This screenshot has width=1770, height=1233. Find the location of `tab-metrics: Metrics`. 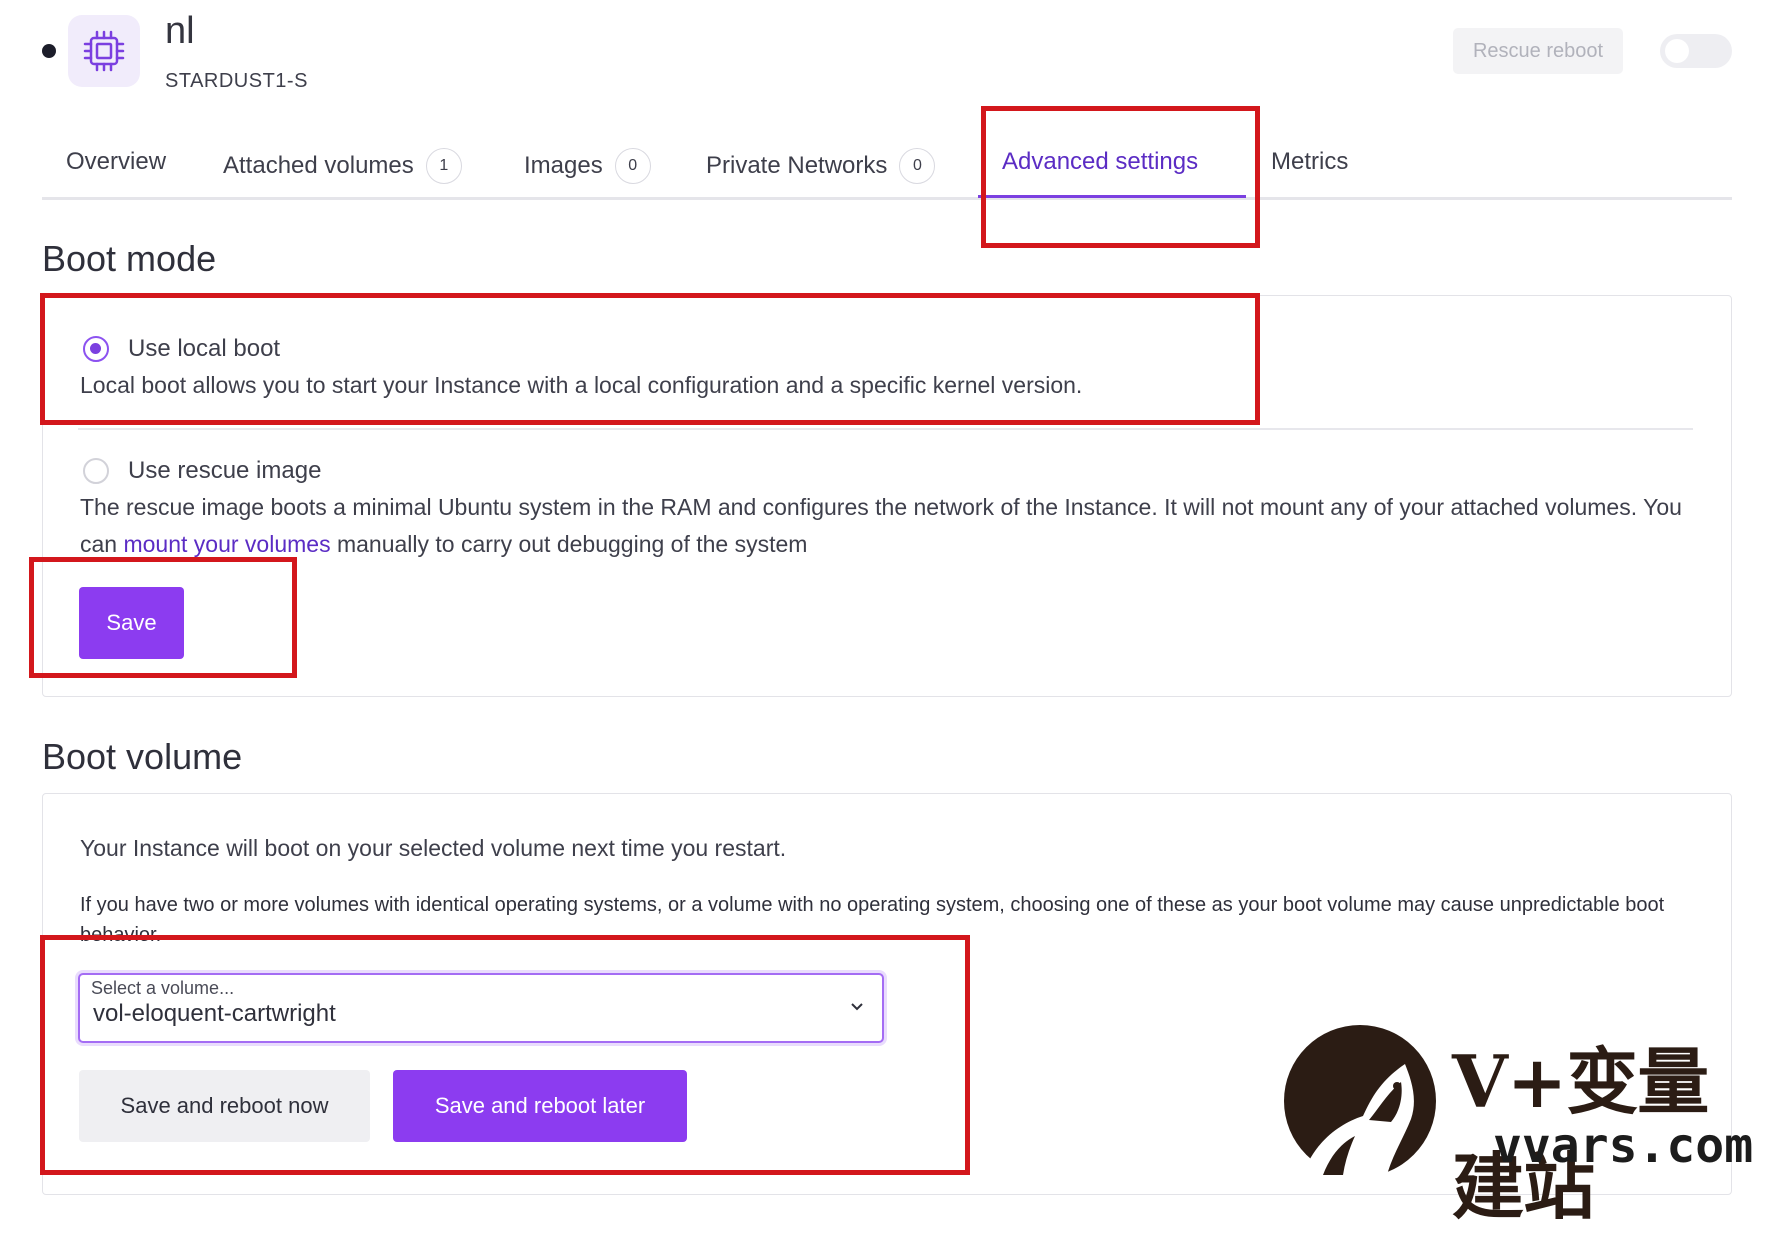

tab-metrics: Metrics is located at coordinates (1309, 162).